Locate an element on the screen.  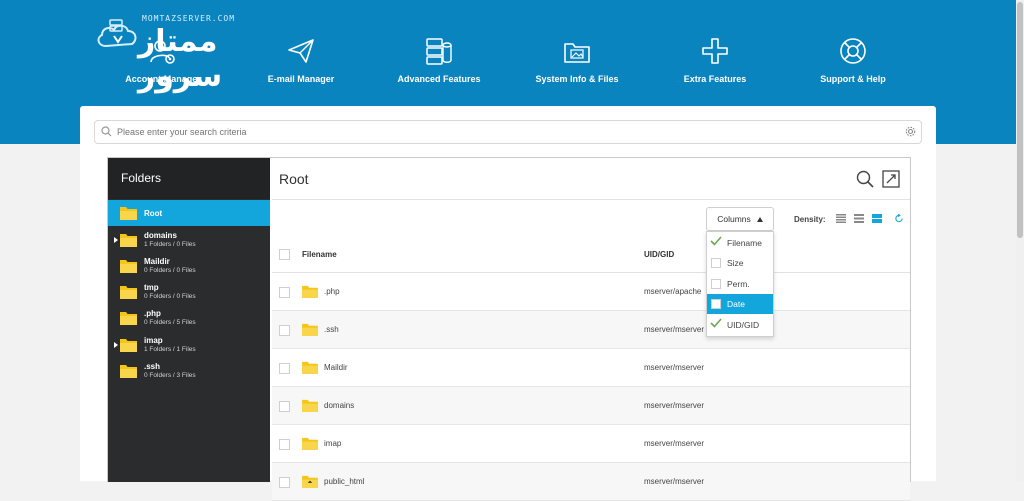
folder-item-imap: imap 1 Folders / 1 Files is located at coordinates (189, 345).